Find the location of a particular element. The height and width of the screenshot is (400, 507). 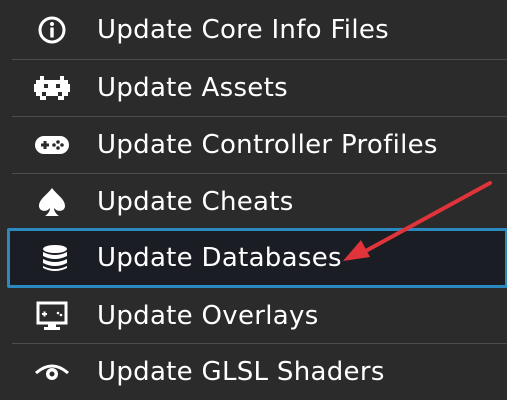

menu-item-update-databases: Update Databases is located at coordinates (257, 258).